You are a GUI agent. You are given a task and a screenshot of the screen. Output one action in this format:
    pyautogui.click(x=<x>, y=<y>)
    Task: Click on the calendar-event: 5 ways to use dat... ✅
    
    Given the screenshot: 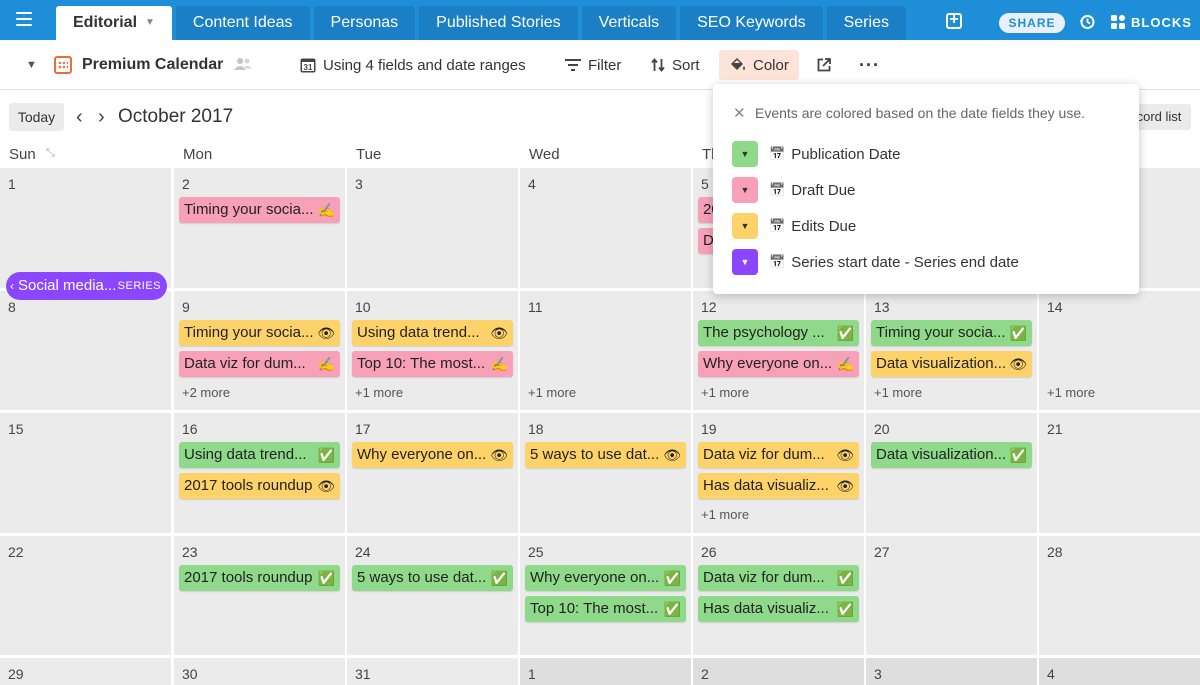 What is the action you would take?
    pyautogui.click(x=432, y=578)
    